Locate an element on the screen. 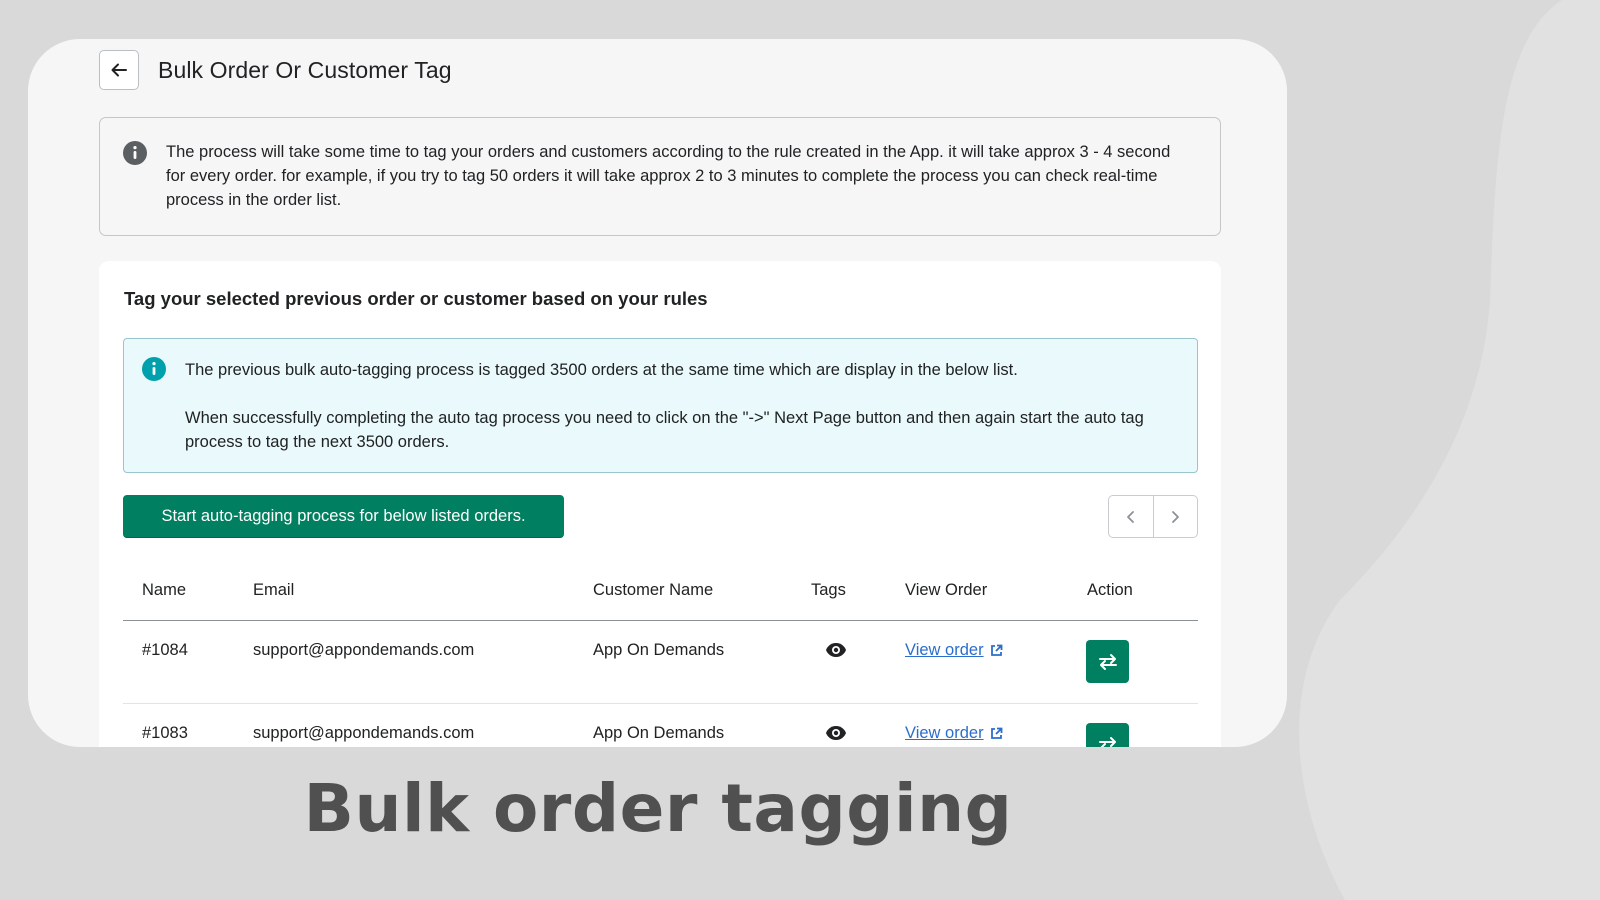 The width and height of the screenshot is (1600, 900). back-button is located at coordinates (119, 70).